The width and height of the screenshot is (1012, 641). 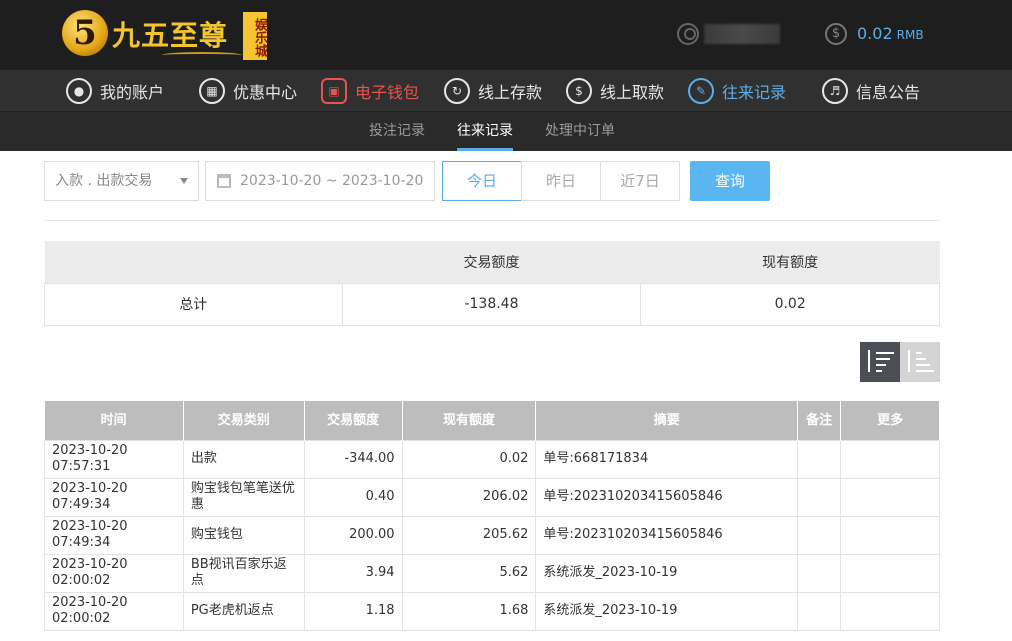 What do you see at coordinates (265, 92) in the screenshot?
I see `nav-label: 优惠中心` at bounding box center [265, 92].